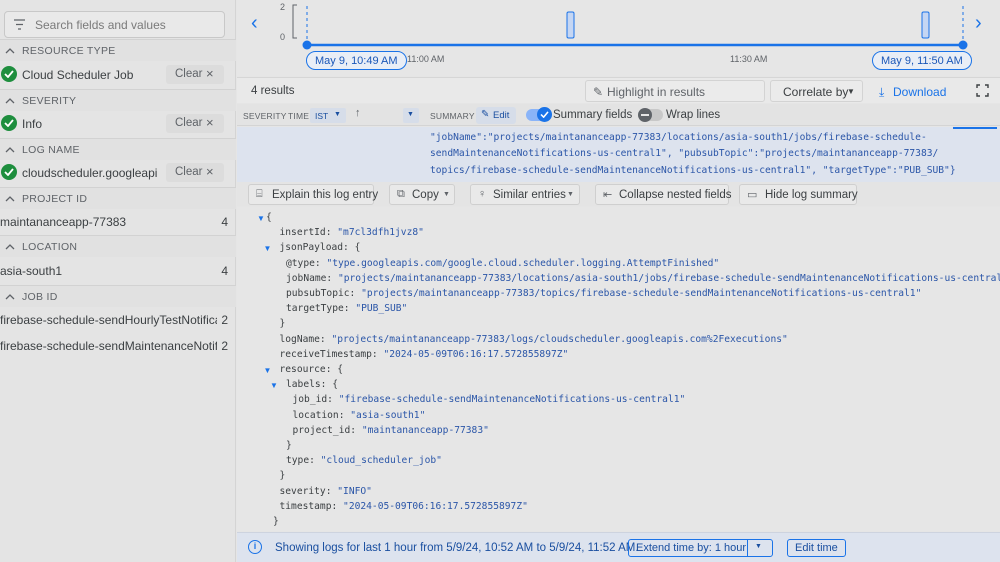 This screenshot has width=1000, height=562. Describe the element at coordinates (259, 194) in the screenshot. I see `explain-icon: ⌸` at that location.